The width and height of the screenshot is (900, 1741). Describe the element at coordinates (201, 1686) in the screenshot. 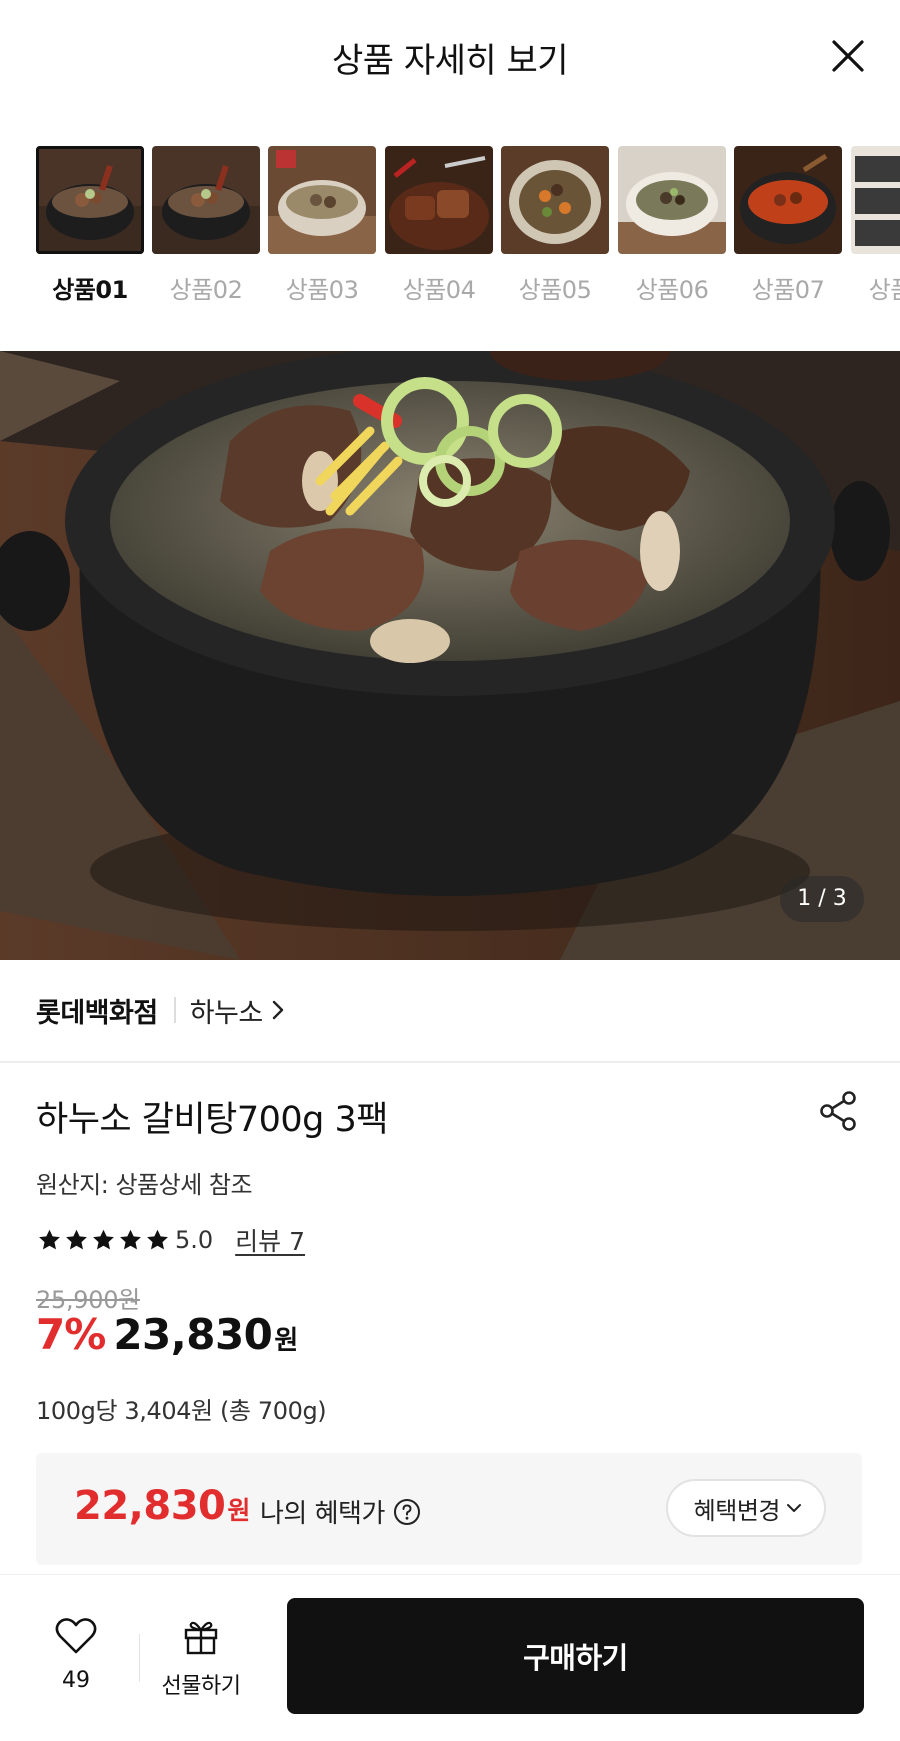

I see `gift-label: 선물하기` at that location.